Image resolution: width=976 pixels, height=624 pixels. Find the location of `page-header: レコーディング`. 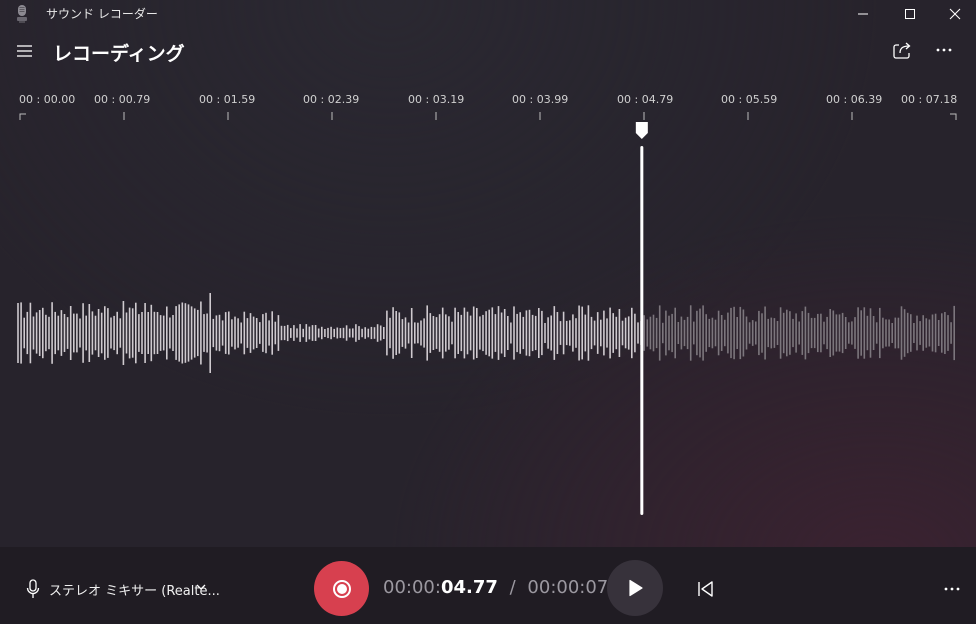

page-header: レコーディング is located at coordinates (488, 51).